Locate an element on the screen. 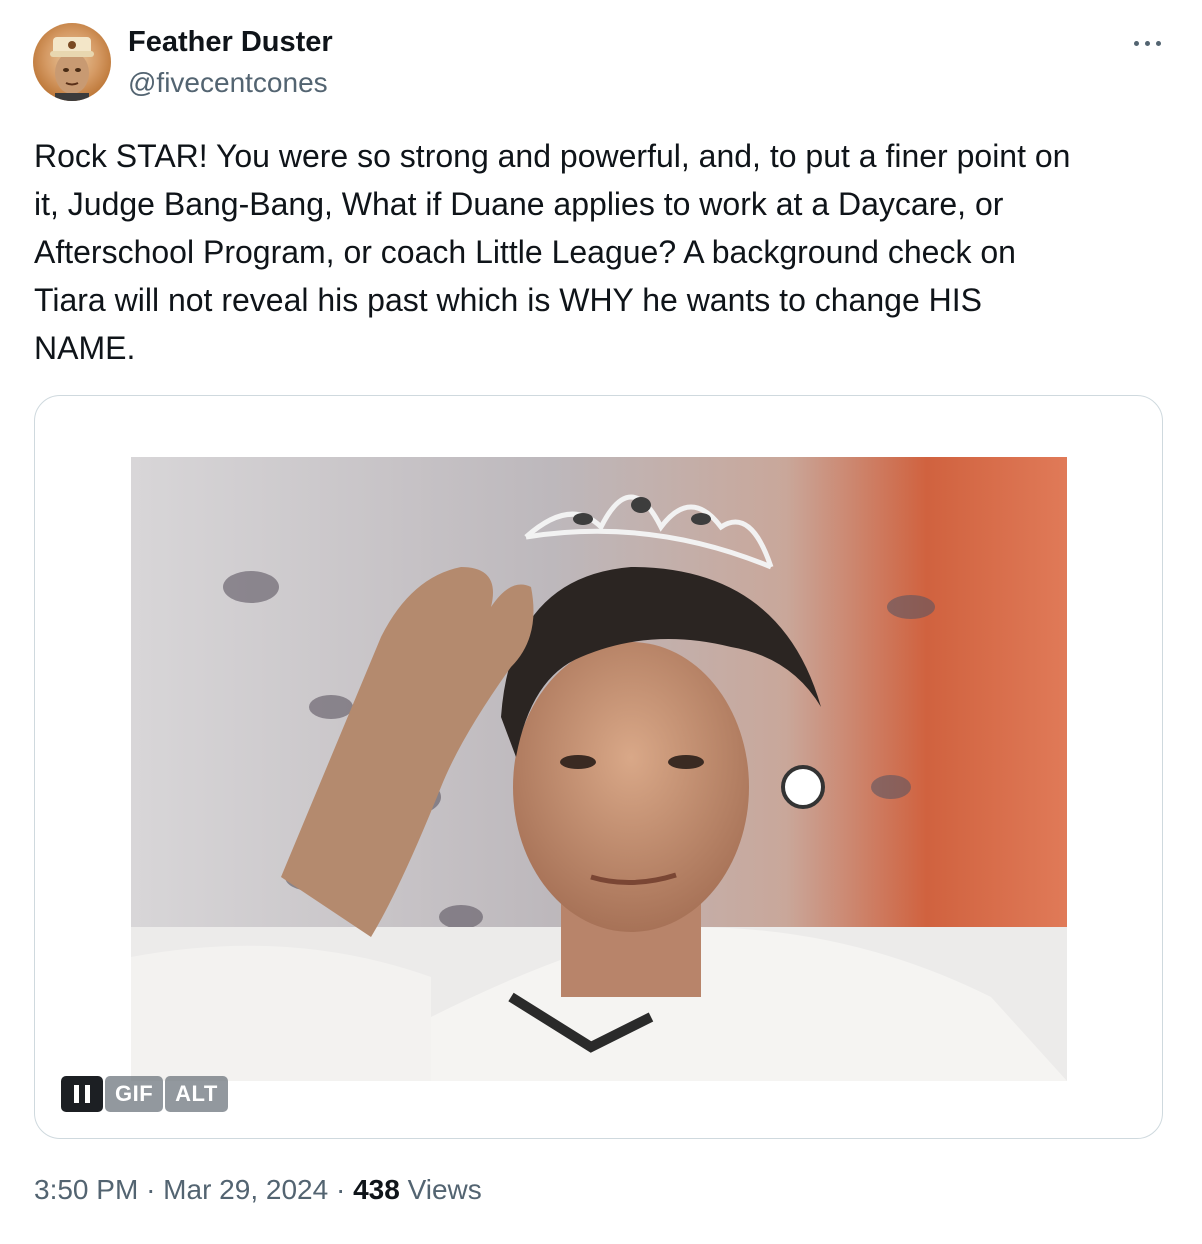 The height and width of the screenshot is (1244, 1202). pause-button is located at coordinates (82, 1094).